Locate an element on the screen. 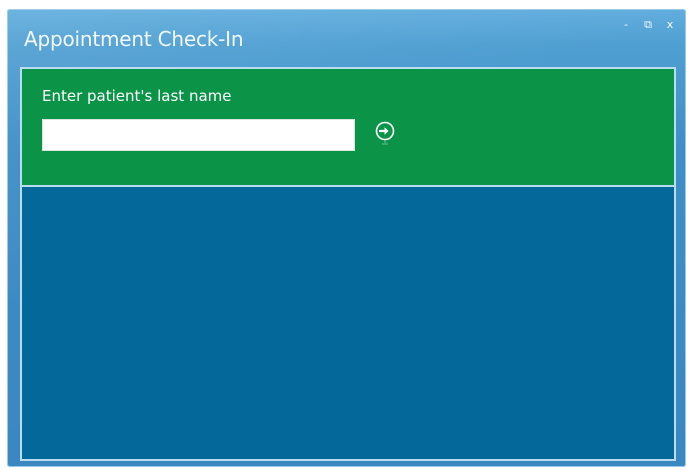  close-button: x is located at coordinates (670, 24).